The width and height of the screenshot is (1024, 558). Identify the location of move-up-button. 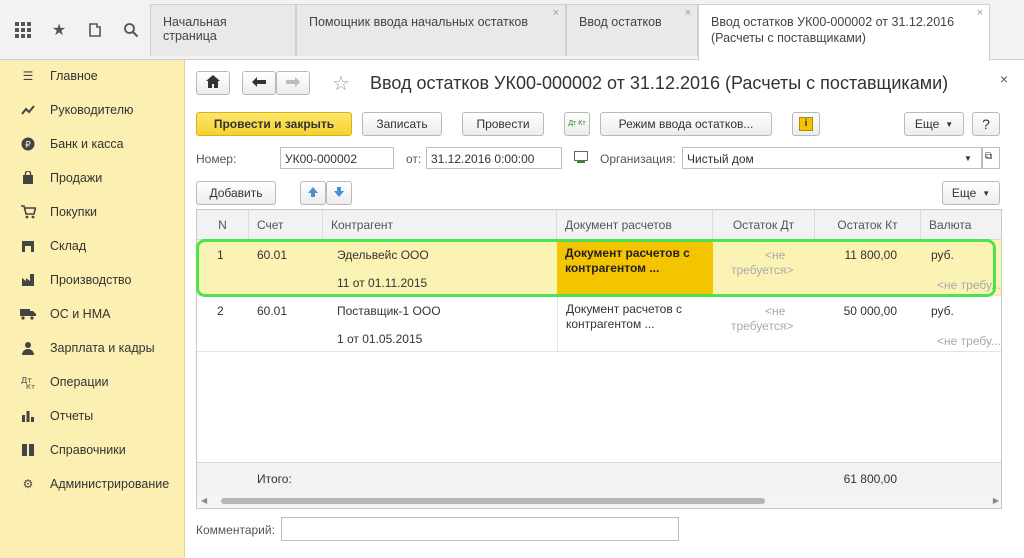
(313, 193).